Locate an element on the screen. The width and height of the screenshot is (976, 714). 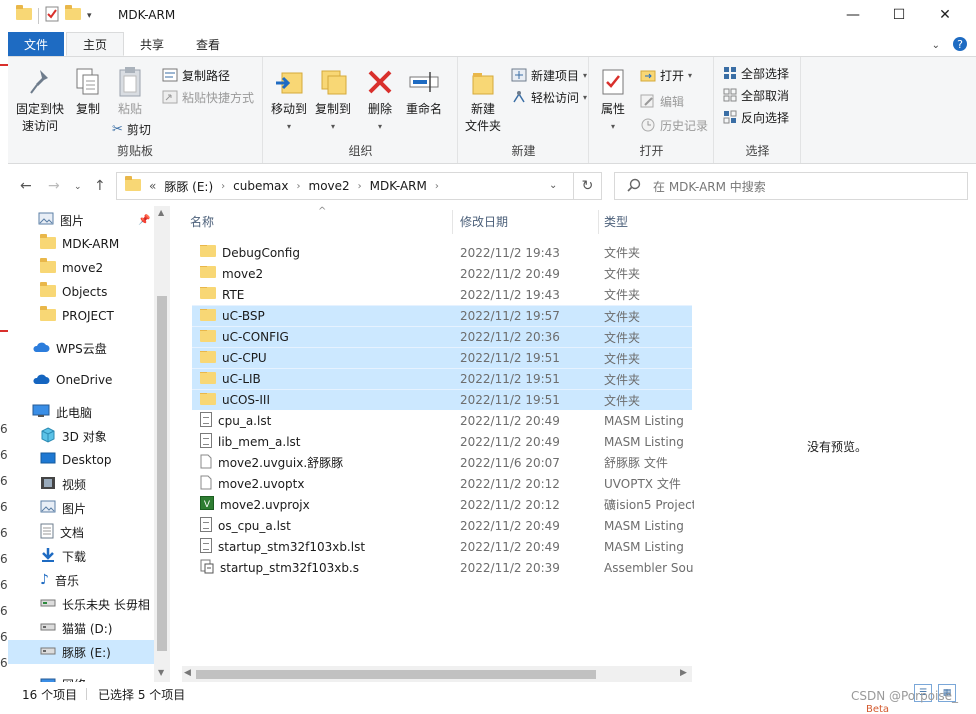
nav-item-move2: move2 is located at coordinates (81, 268).